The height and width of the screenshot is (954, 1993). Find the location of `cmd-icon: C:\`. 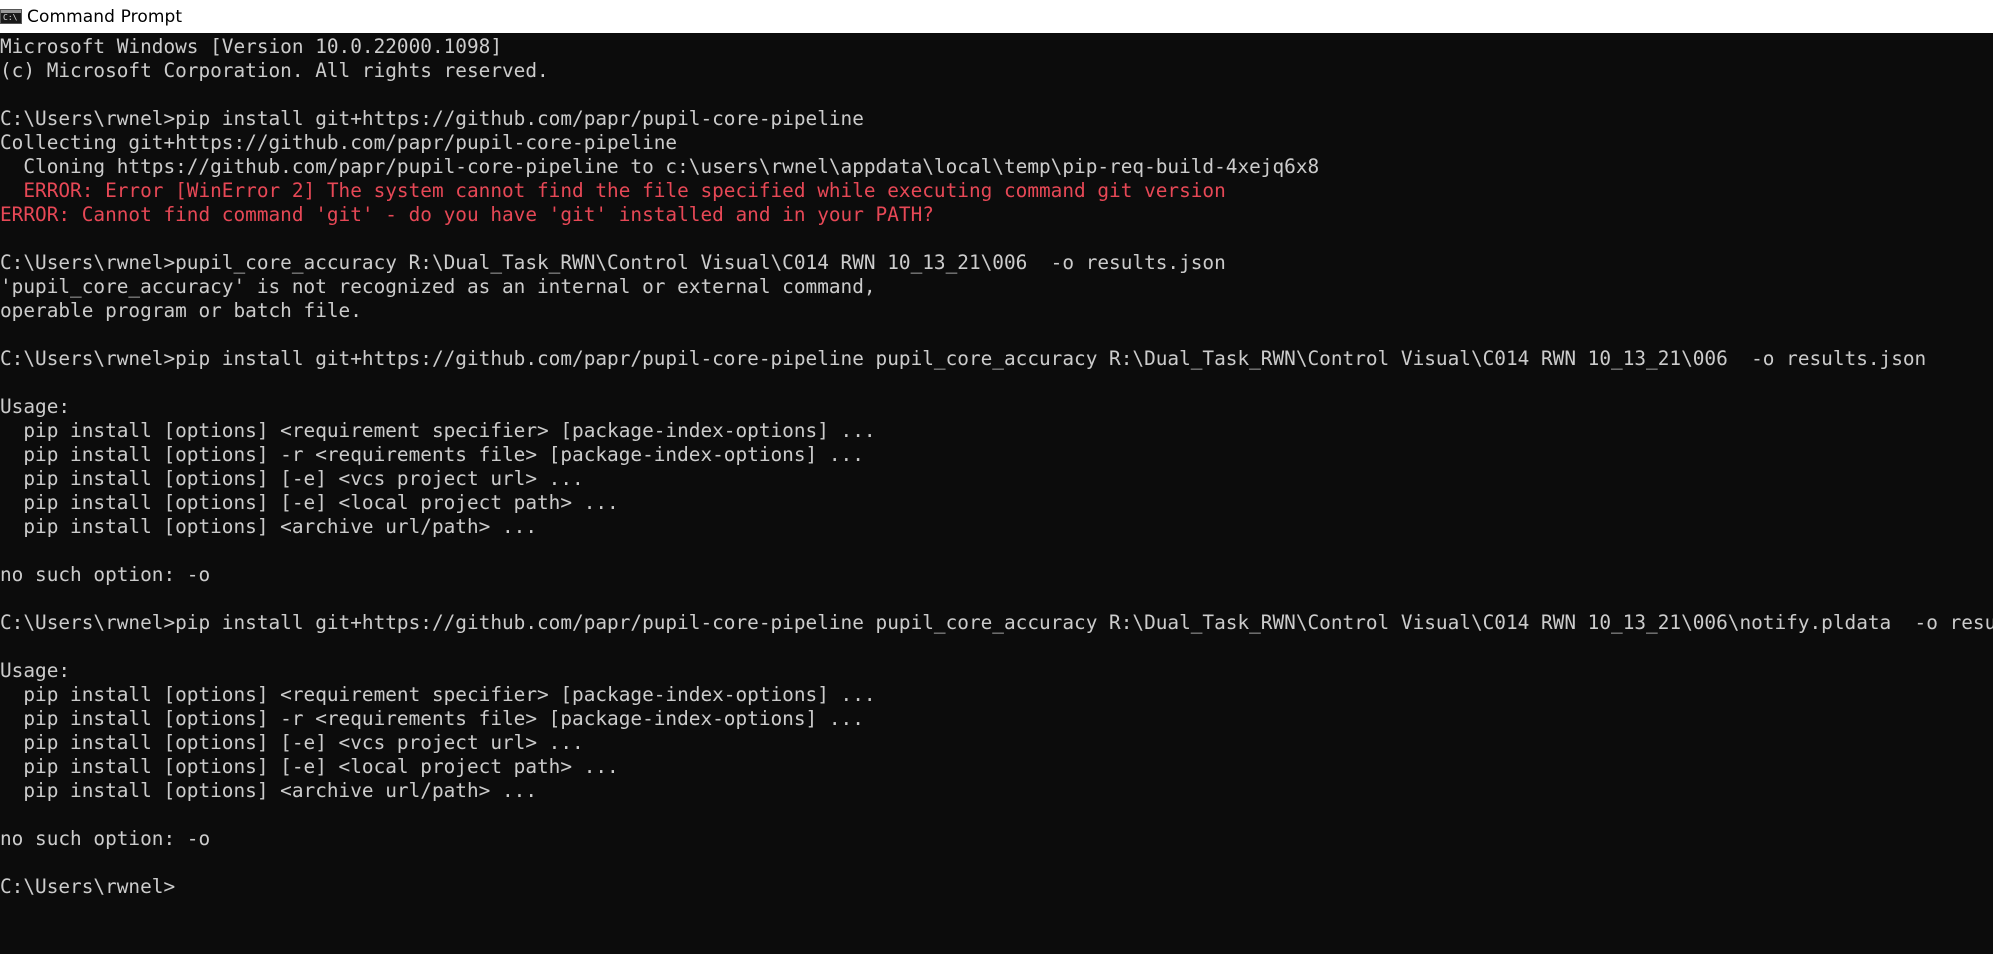

cmd-icon: C:\ is located at coordinates (11, 16).